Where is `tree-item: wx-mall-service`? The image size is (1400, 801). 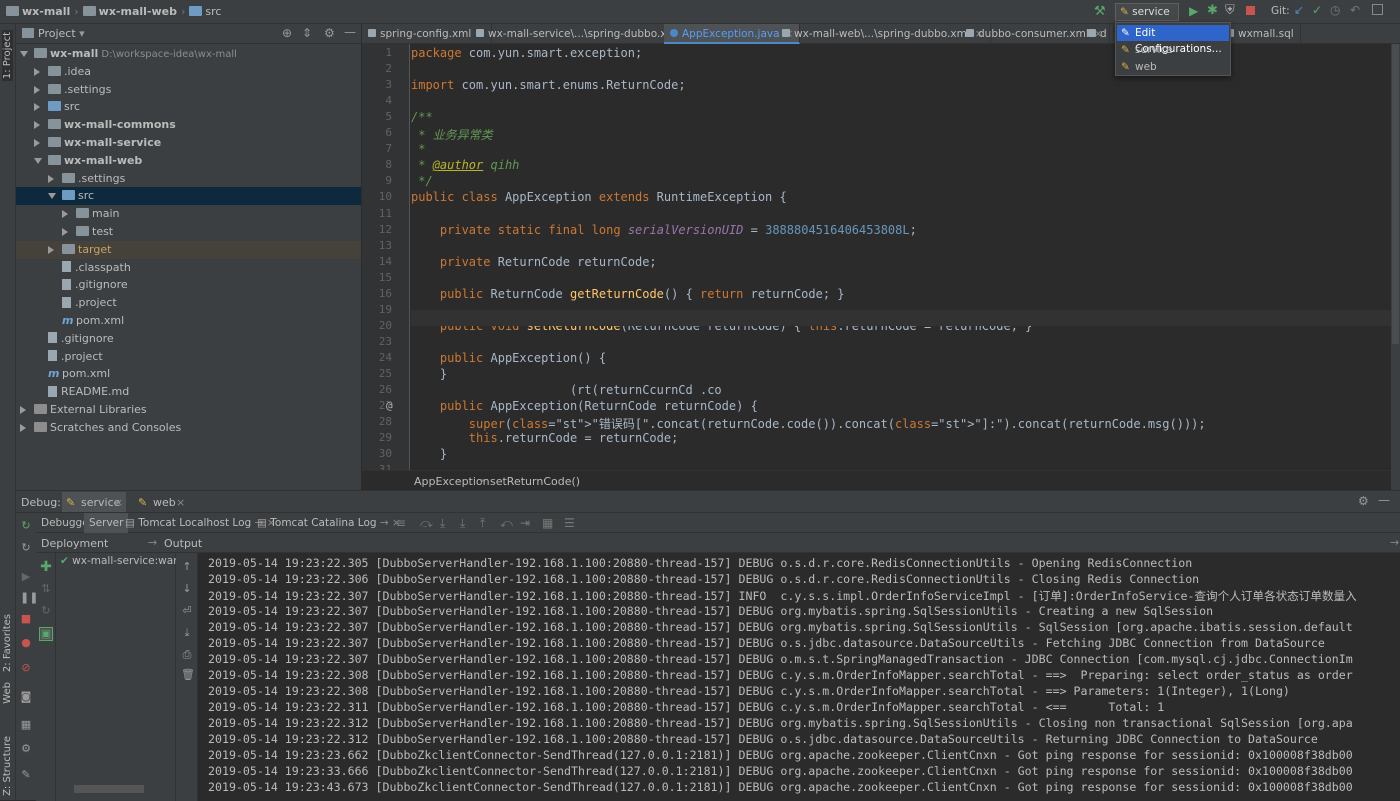
tree-item: wx-mall-service is located at coordinates (188, 143).